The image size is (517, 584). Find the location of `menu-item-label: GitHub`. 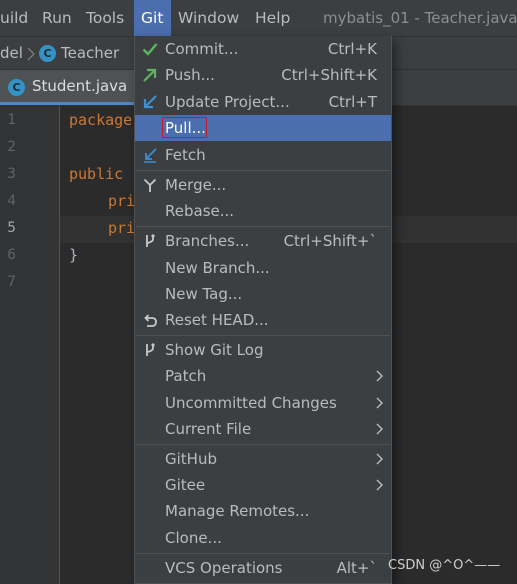

menu-item-label: GitHub is located at coordinates (191, 459).